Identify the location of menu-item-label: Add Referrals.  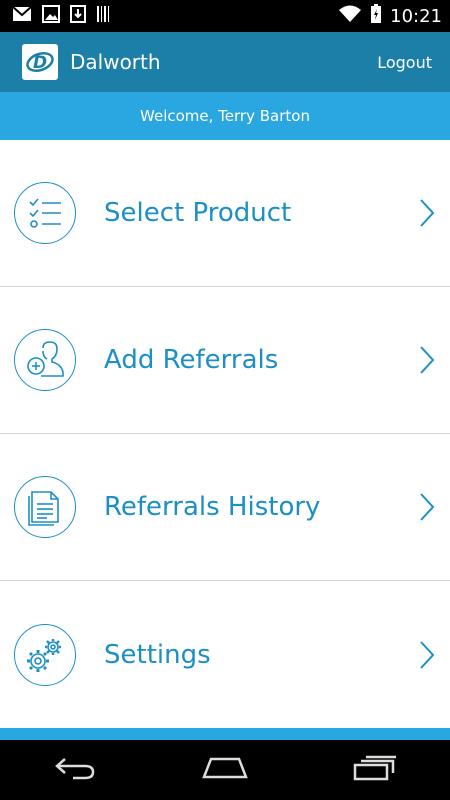
(191, 360).